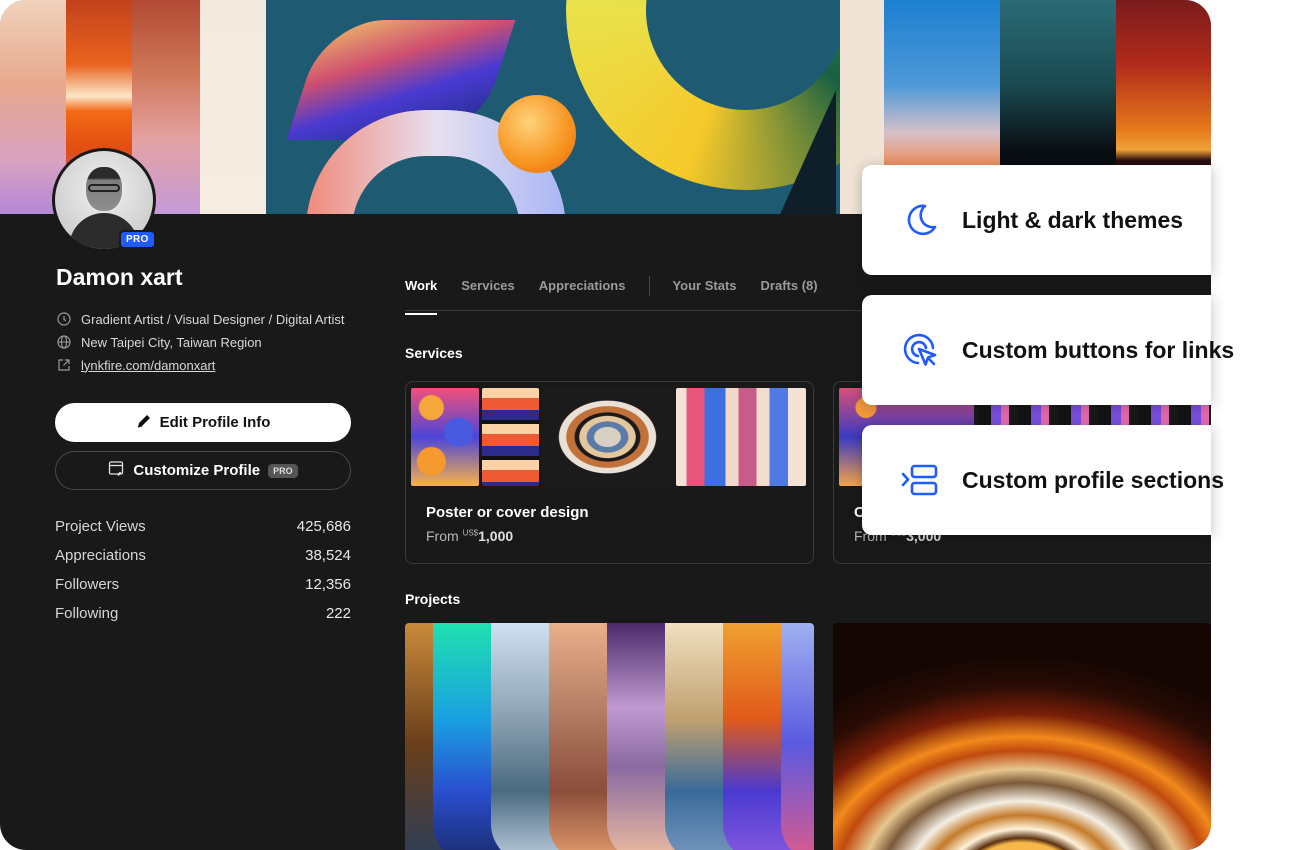  I want to click on feature-card-themes: Light & dark themes, so click(1036, 220).